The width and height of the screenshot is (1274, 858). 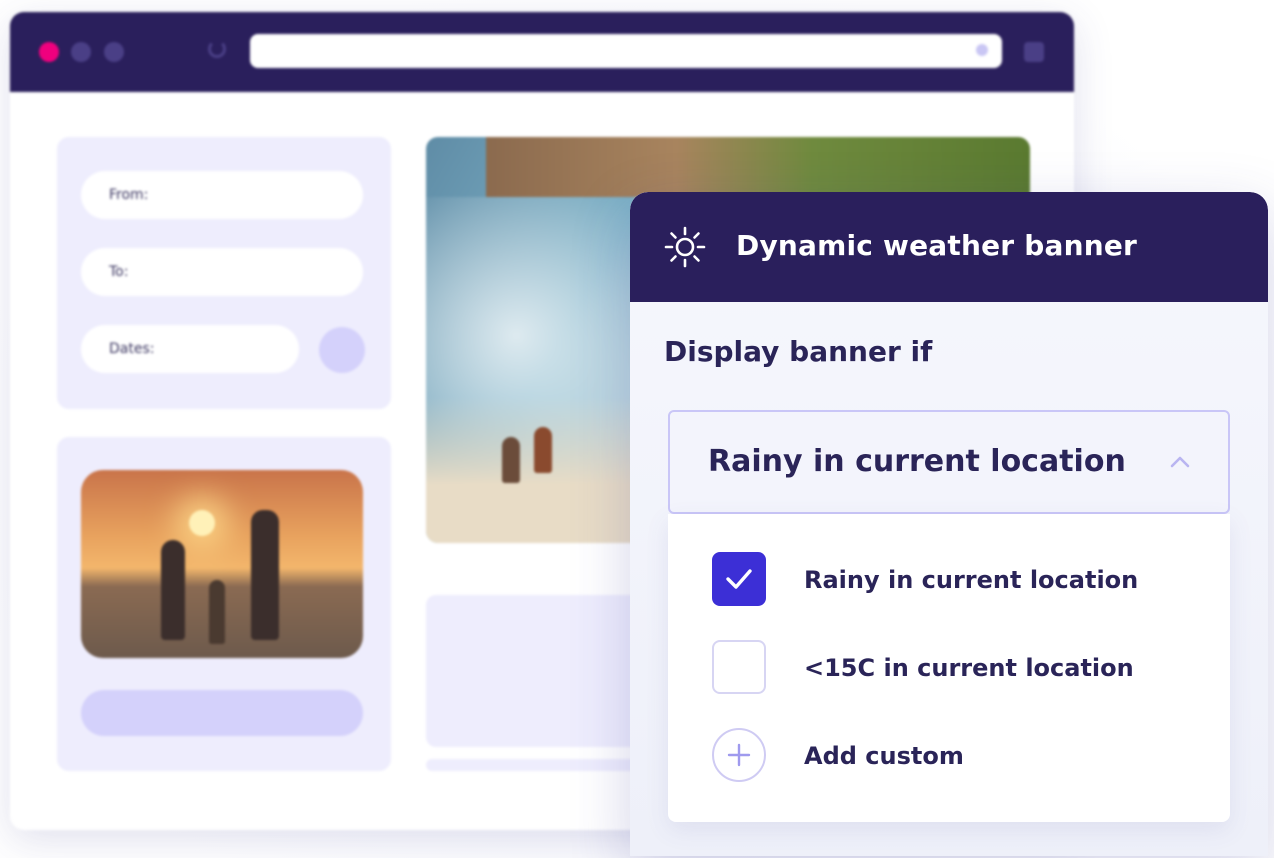 What do you see at coordinates (739, 755) in the screenshot?
I see `plus-icon` at bounding box center [739, 755].